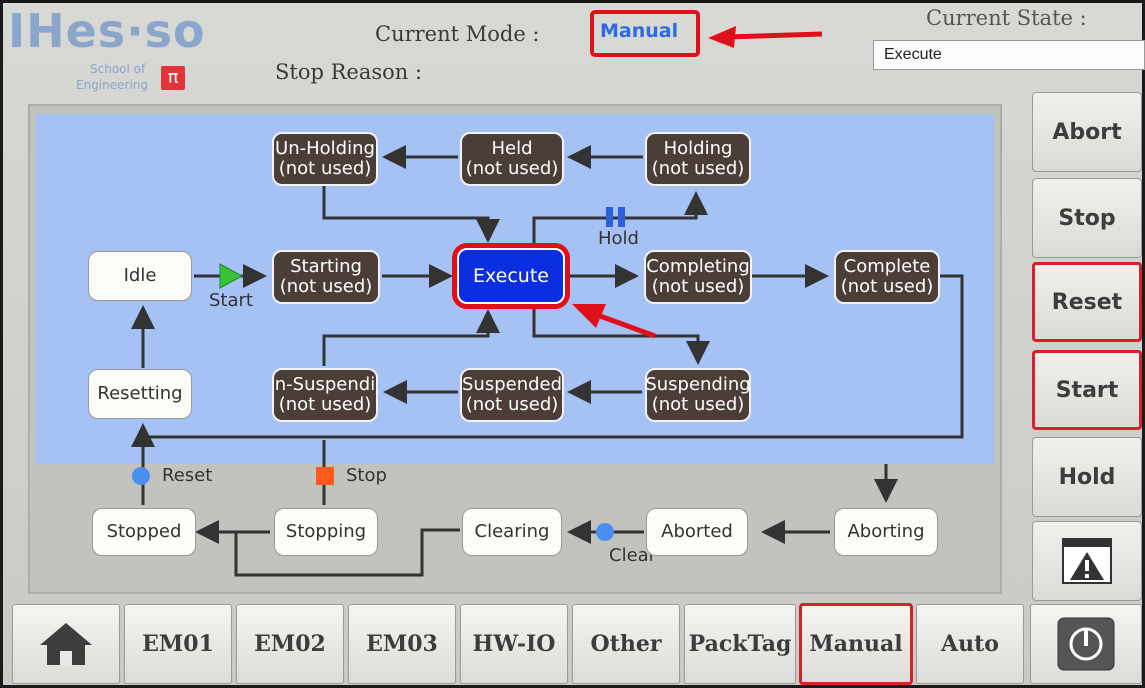 The width and height of the screenshot is (1145, 688). I want to click on state-completing-note: (not used), so click(698, 286).